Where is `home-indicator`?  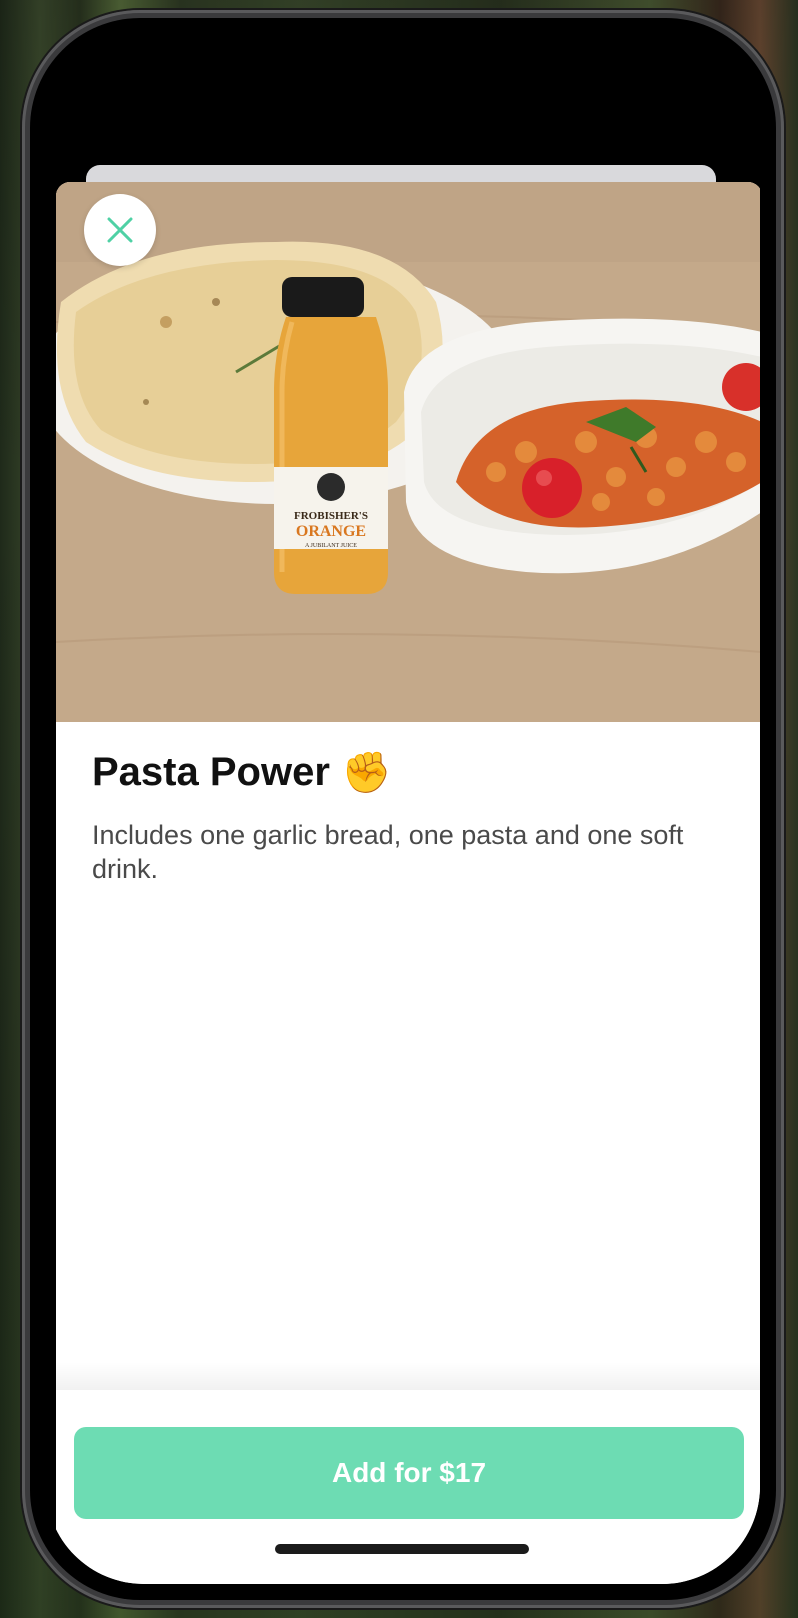 home-indicator is located at coordinates (402, 1549).